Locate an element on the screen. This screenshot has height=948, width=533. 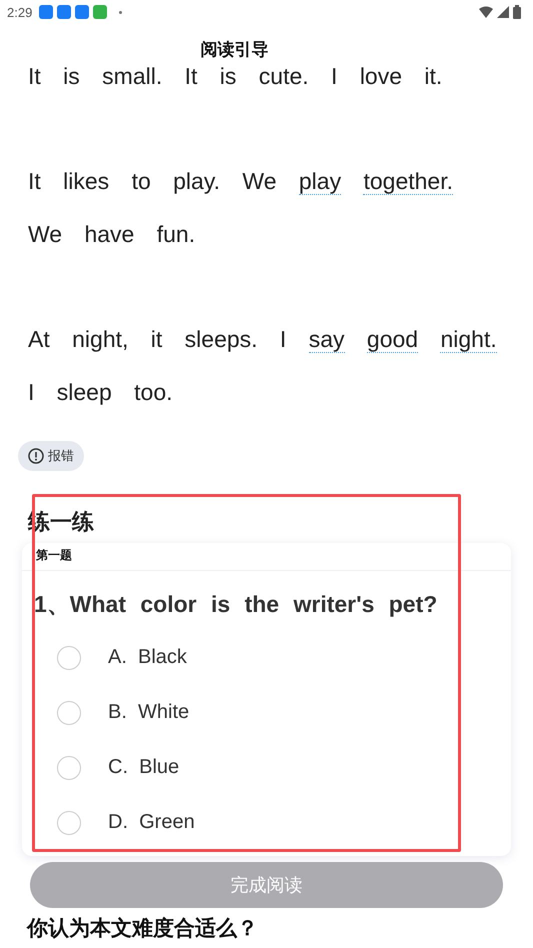
difficulty-question: 你认为本文难度合适么？ is located at coordinates (143, 929).